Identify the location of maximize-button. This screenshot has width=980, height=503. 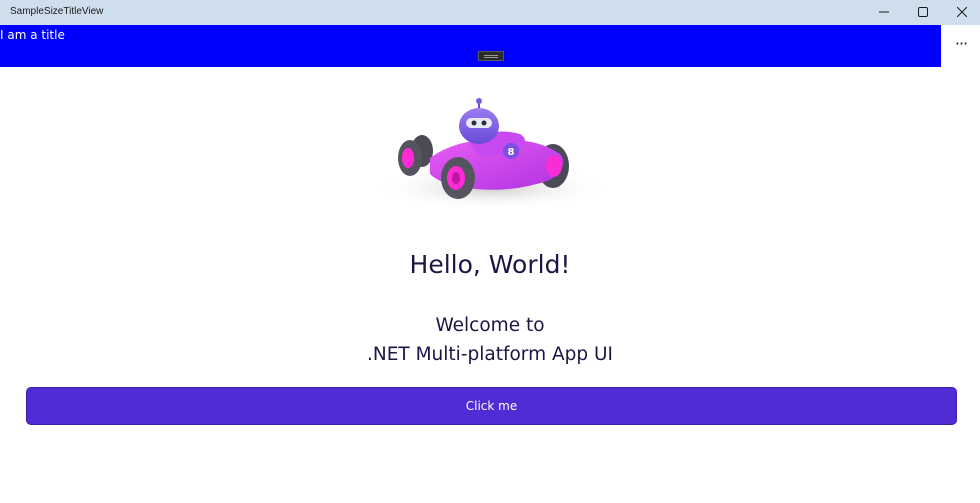
(923, 12).